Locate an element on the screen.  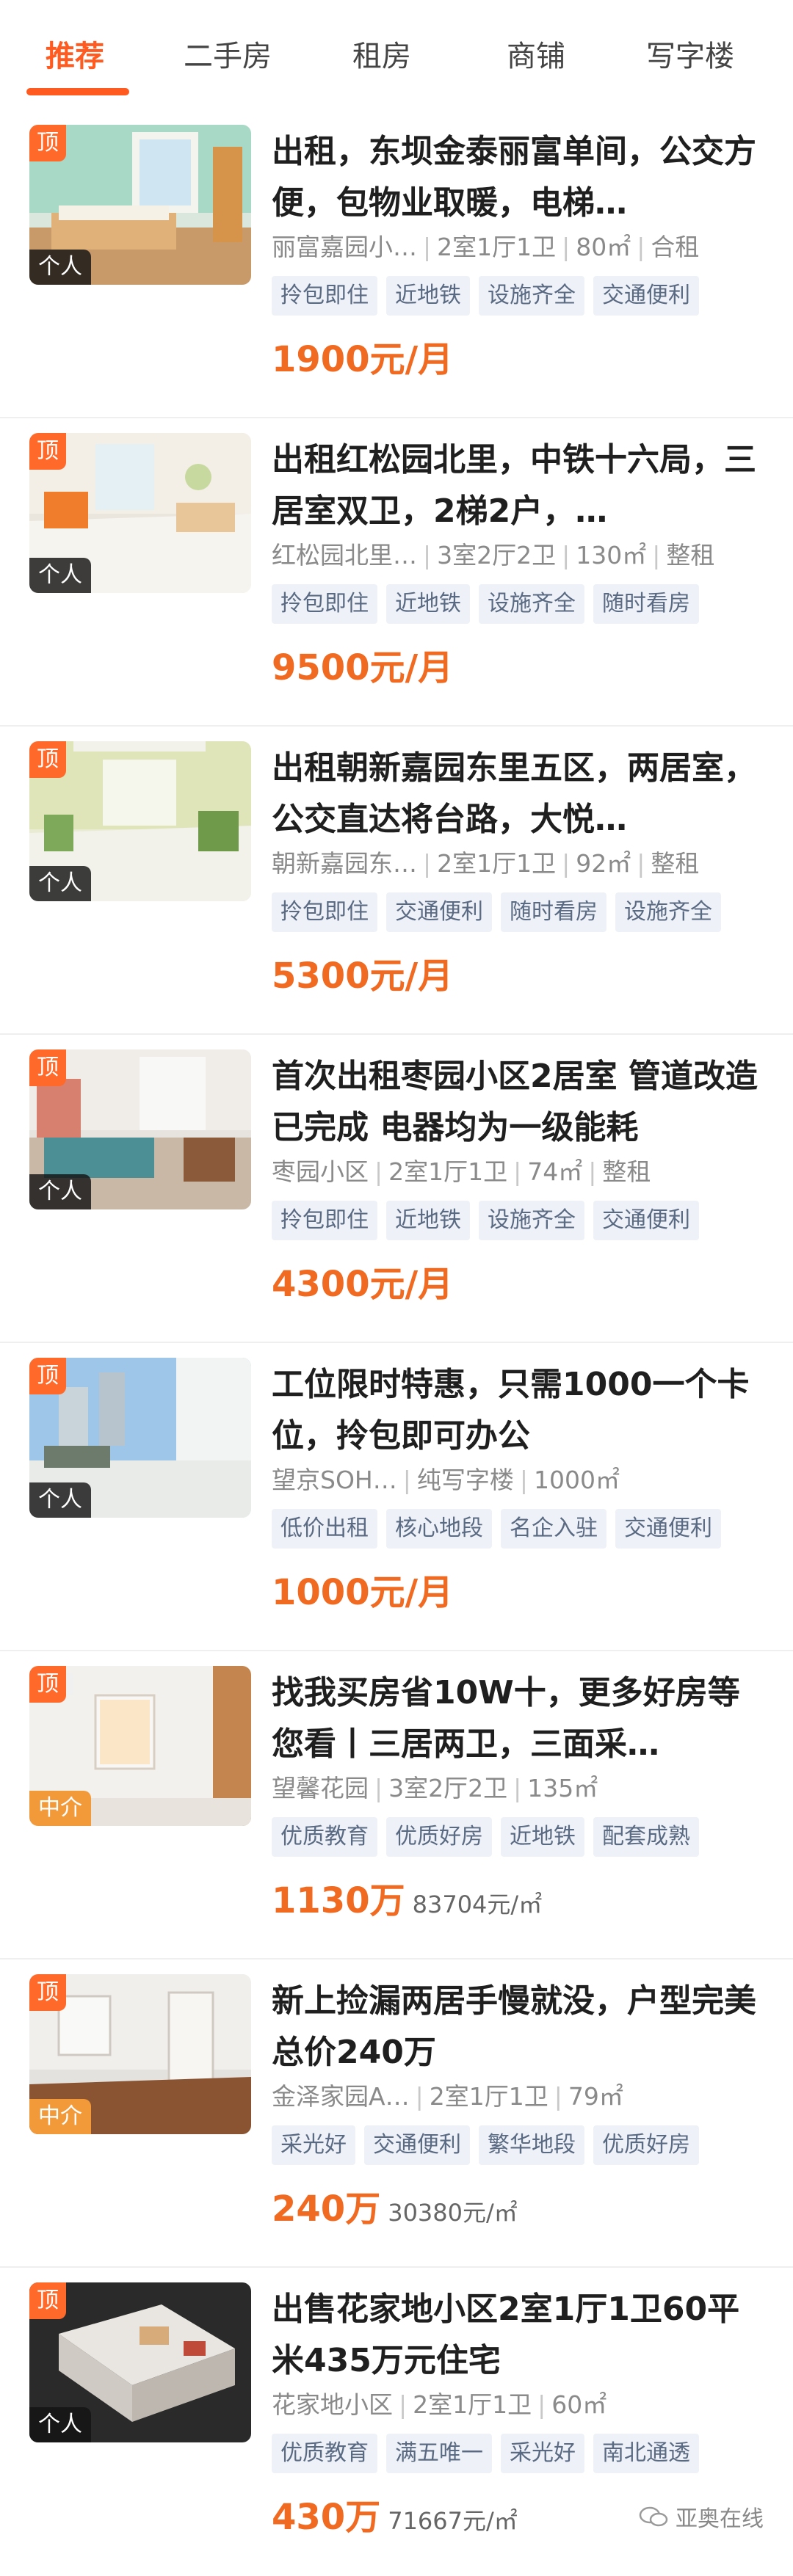
feature-tag: 核心地段 is located at coordinates (439, 1529).